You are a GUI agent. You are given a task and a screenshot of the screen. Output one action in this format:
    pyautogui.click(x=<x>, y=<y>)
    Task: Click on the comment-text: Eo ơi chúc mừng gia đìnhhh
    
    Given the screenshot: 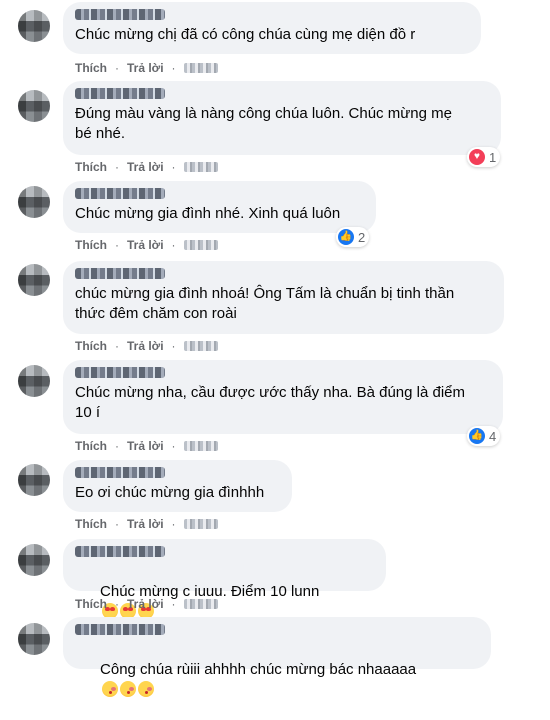 What is the action you would take?
    pyautogui.click(x=170, y=492)
    